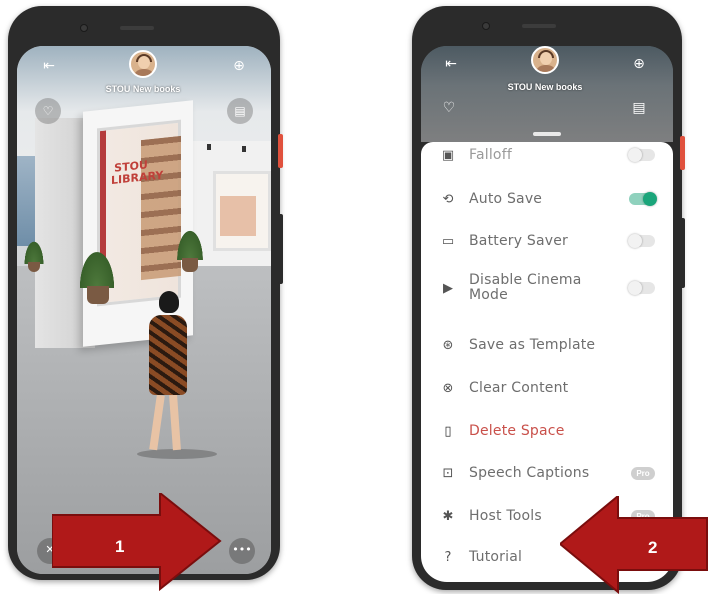  What do you see at coordinates (448, 288) in the screenshot?
I see `play-icon: ▶` at bounding box center [448, 288].